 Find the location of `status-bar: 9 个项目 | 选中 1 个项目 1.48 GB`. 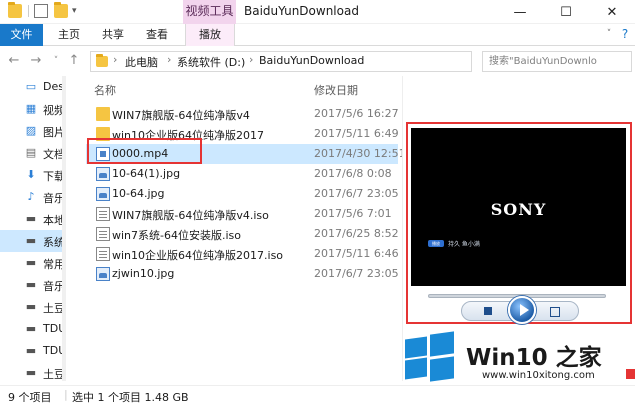

status-bar: 9 个项目 | 选中 1 个项目 1.48 GB is located at coordinates (317, 394).